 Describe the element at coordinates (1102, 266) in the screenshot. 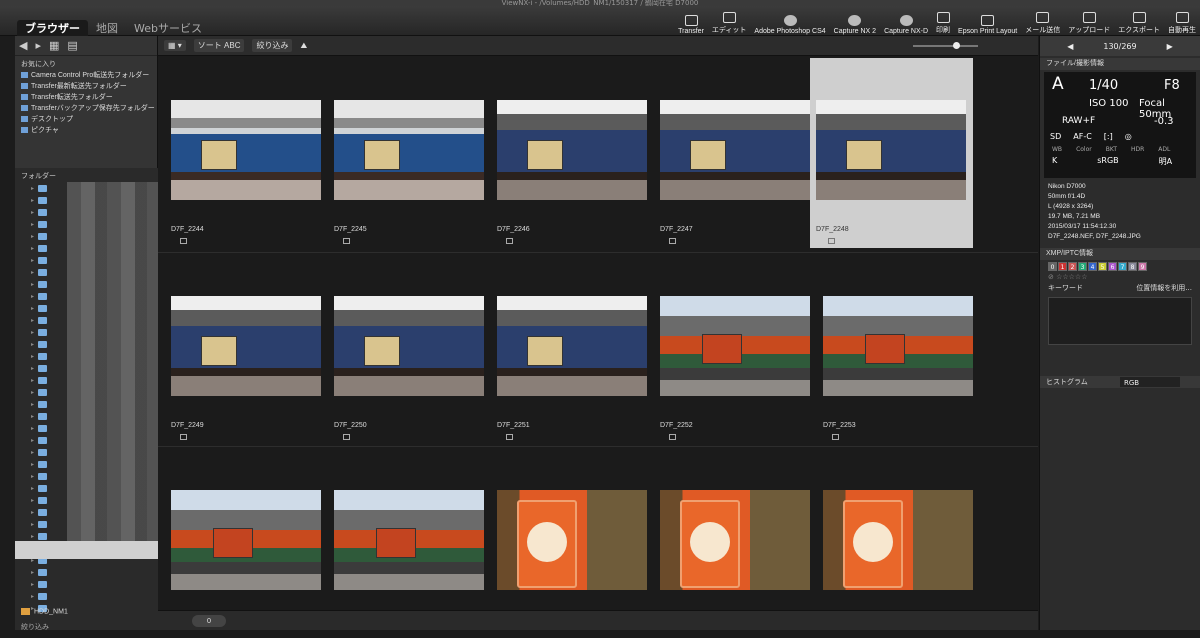

I see `label-chip: 5` at that location.